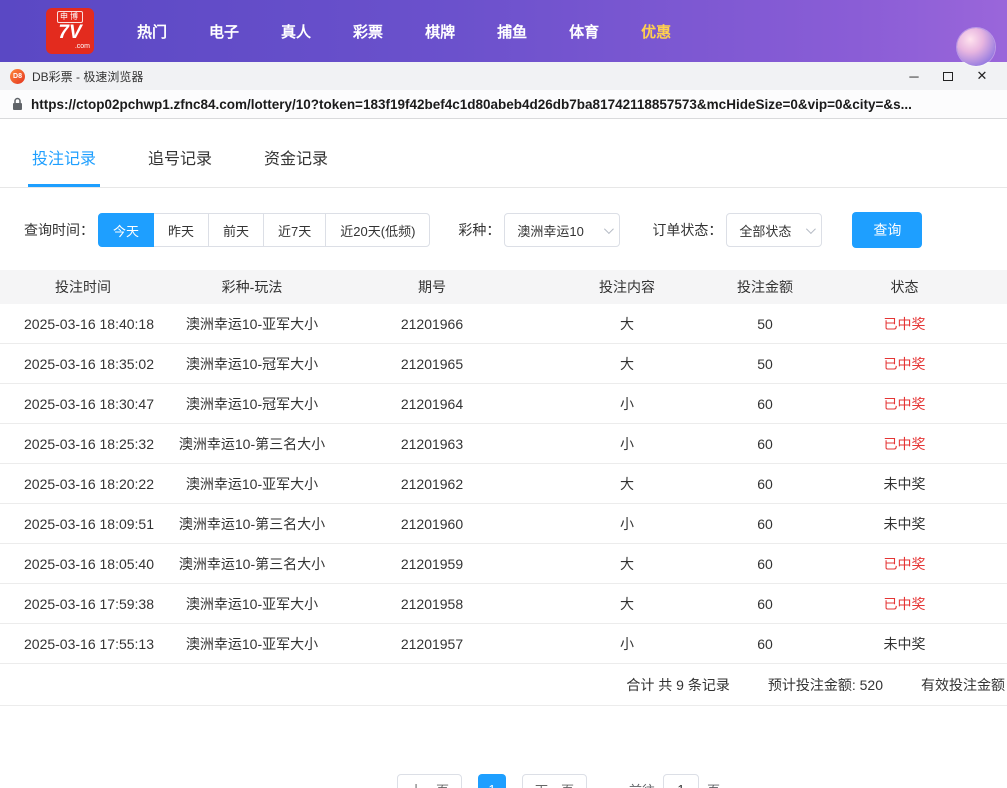 Image resolution: width=1007 pixels, height=788 pixels. Describe the element at coordinates (584, 31) in the screenshot. I see `nav-item-sports: 体育` at that location.